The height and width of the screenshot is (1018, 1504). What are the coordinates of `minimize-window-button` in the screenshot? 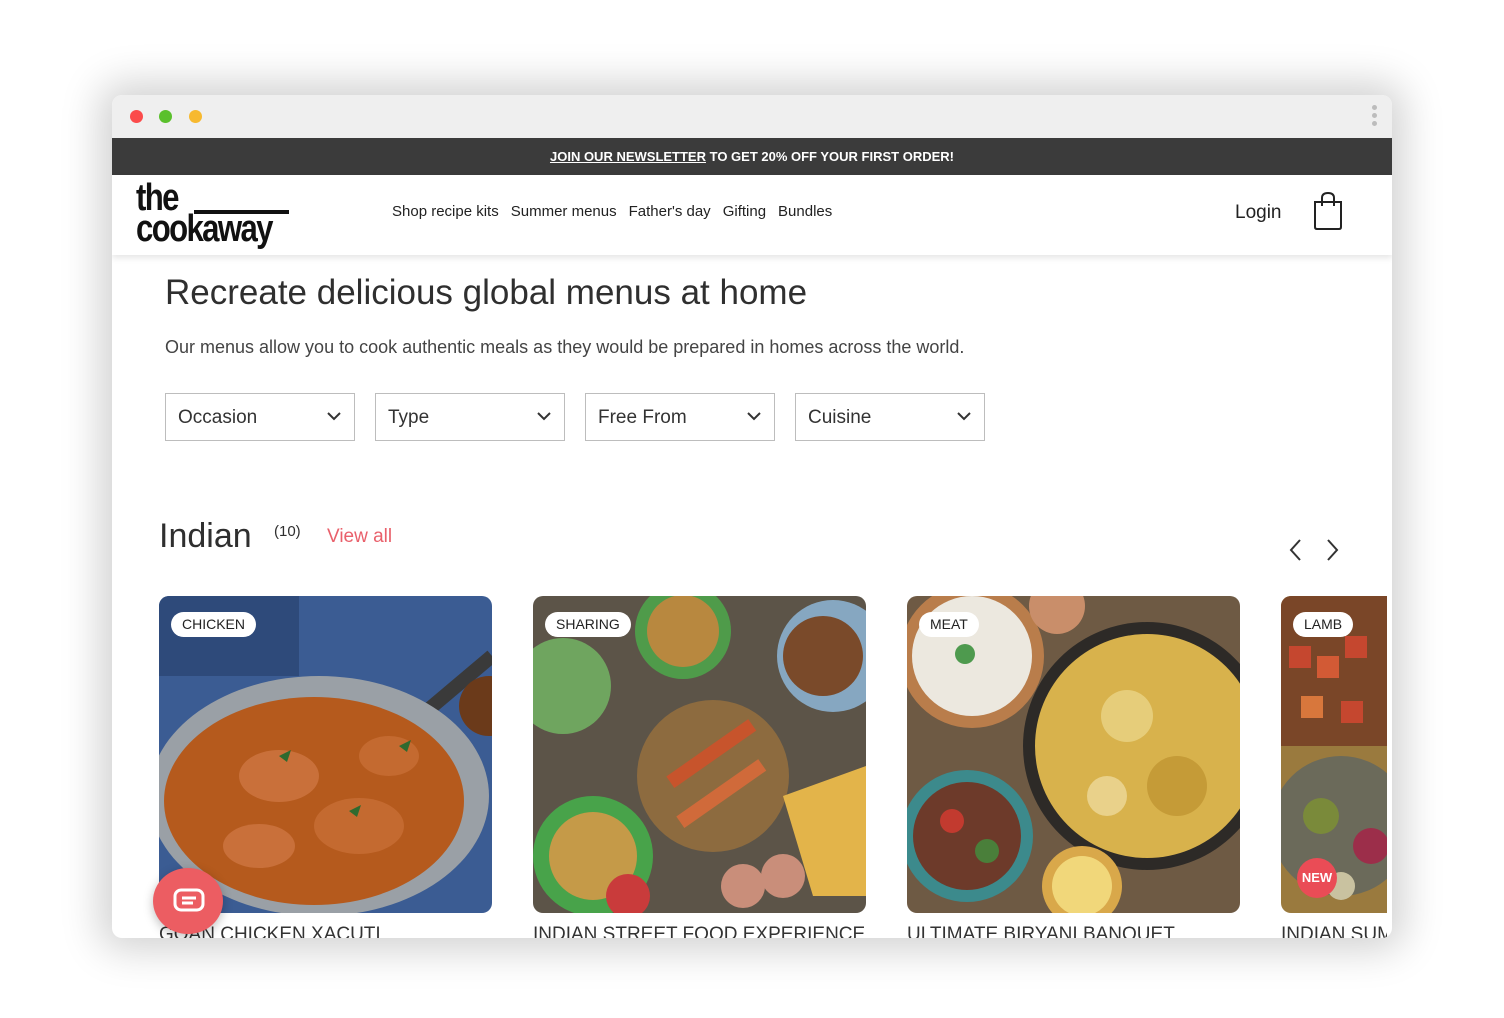 It's located at (165, 116).